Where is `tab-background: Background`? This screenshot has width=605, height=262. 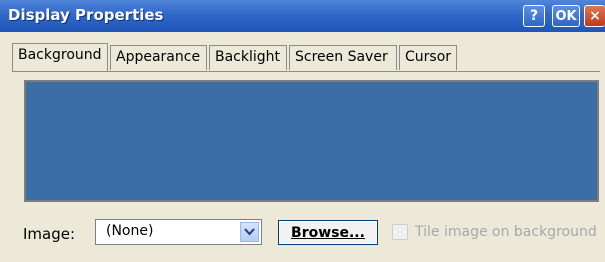
tab-background: Background is located at coordinates (60, 57).